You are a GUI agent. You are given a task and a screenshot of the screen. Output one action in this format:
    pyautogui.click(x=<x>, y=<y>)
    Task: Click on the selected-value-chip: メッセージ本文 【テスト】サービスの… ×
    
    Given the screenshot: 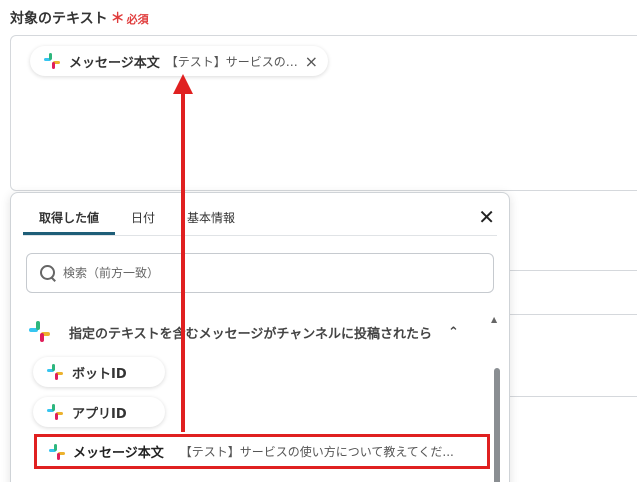 What is the action you would take?
    pyautogui.click(x=179, y=61)
    